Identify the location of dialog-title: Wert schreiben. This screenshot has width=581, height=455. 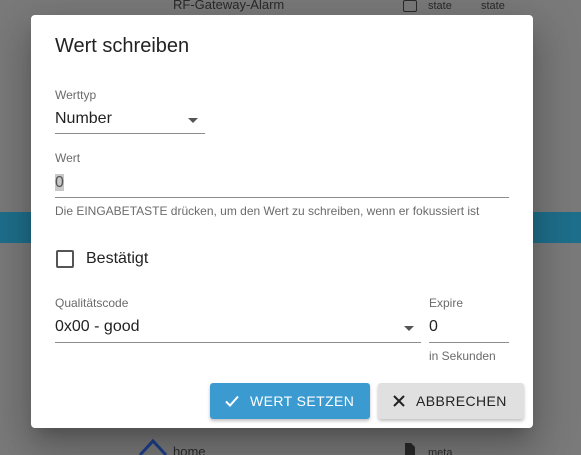
(122, 46).